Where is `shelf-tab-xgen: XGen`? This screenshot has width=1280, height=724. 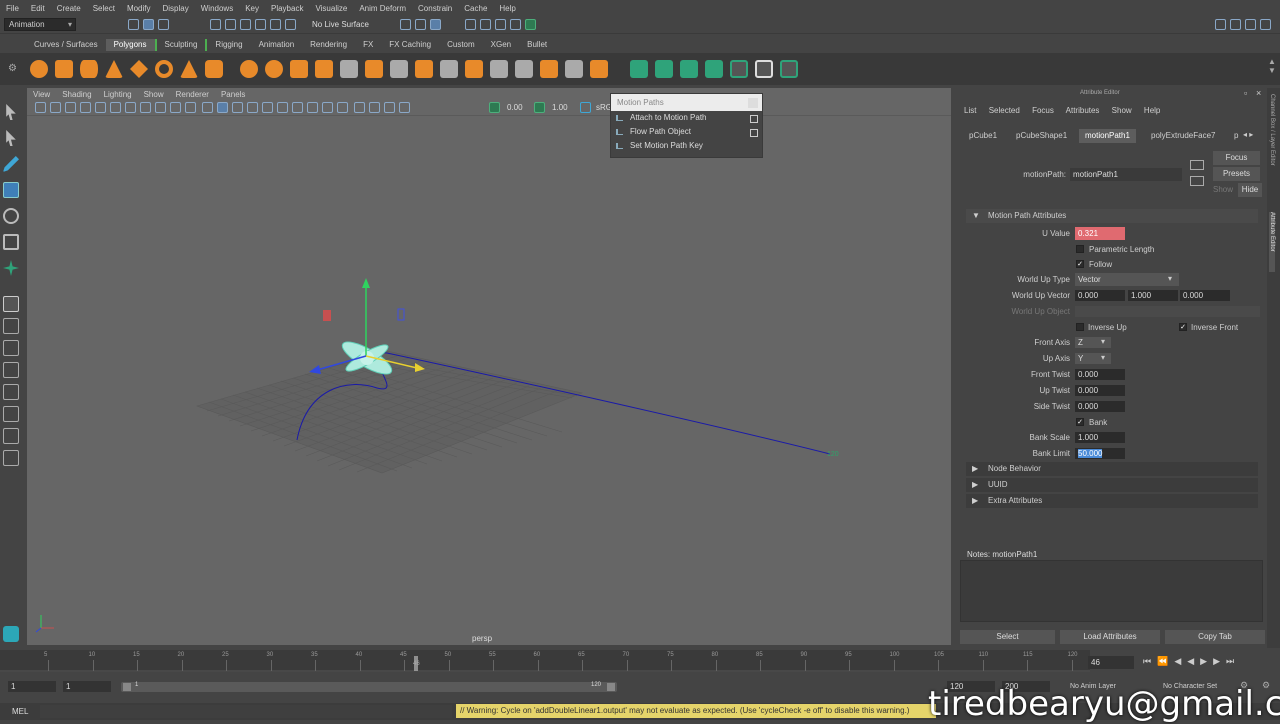 shelf-tab-xgen: XGen is located at coordinates (501, 45).